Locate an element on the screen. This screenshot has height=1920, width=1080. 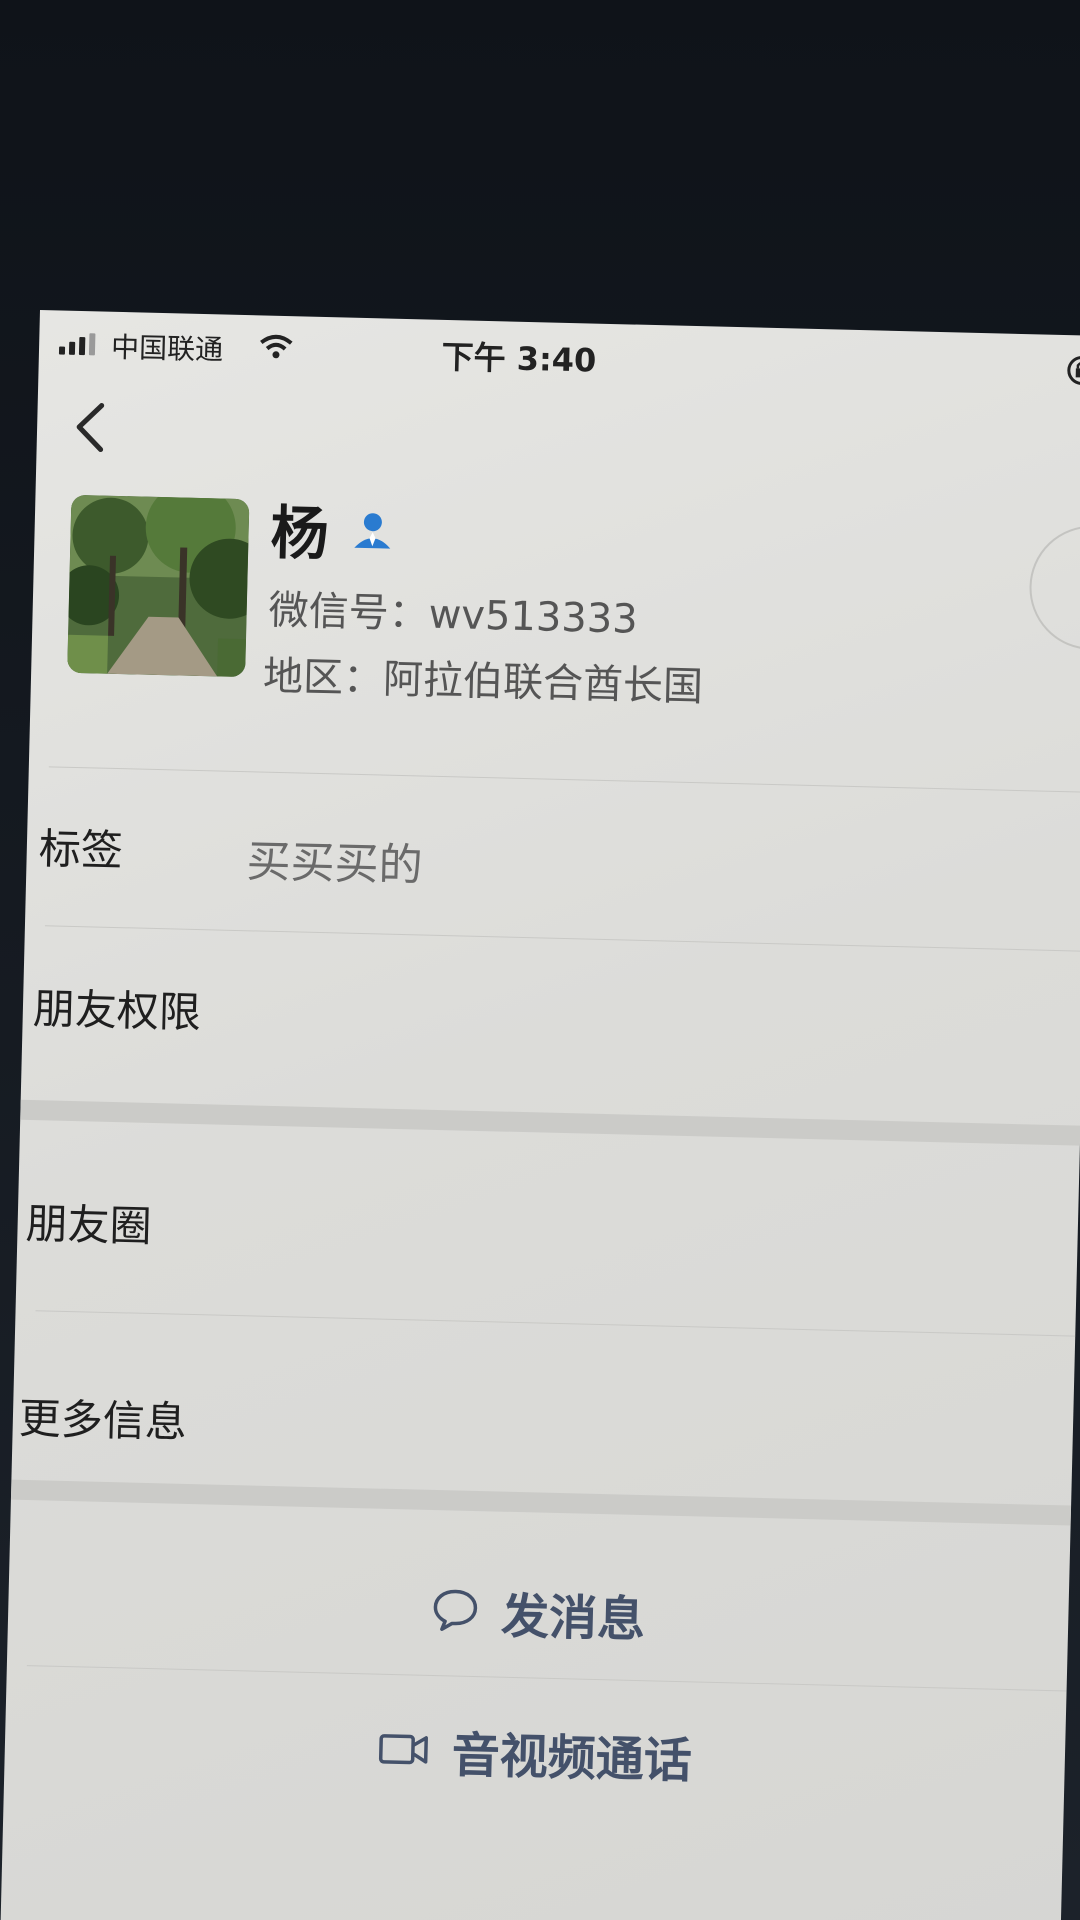
moments-row: 朋友圈 is located at coordinates (88, 1222).